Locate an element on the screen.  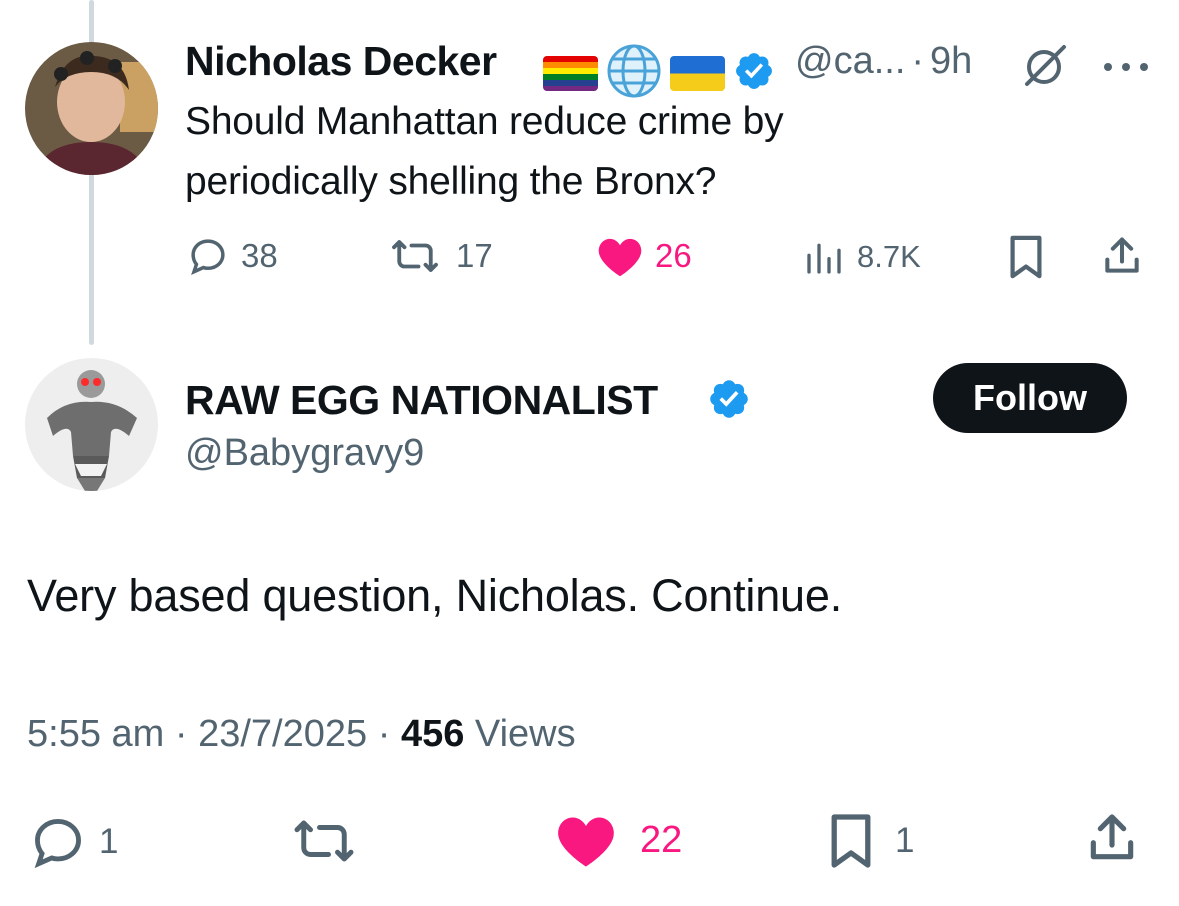
repost-button is located at coordinates (324, 843).